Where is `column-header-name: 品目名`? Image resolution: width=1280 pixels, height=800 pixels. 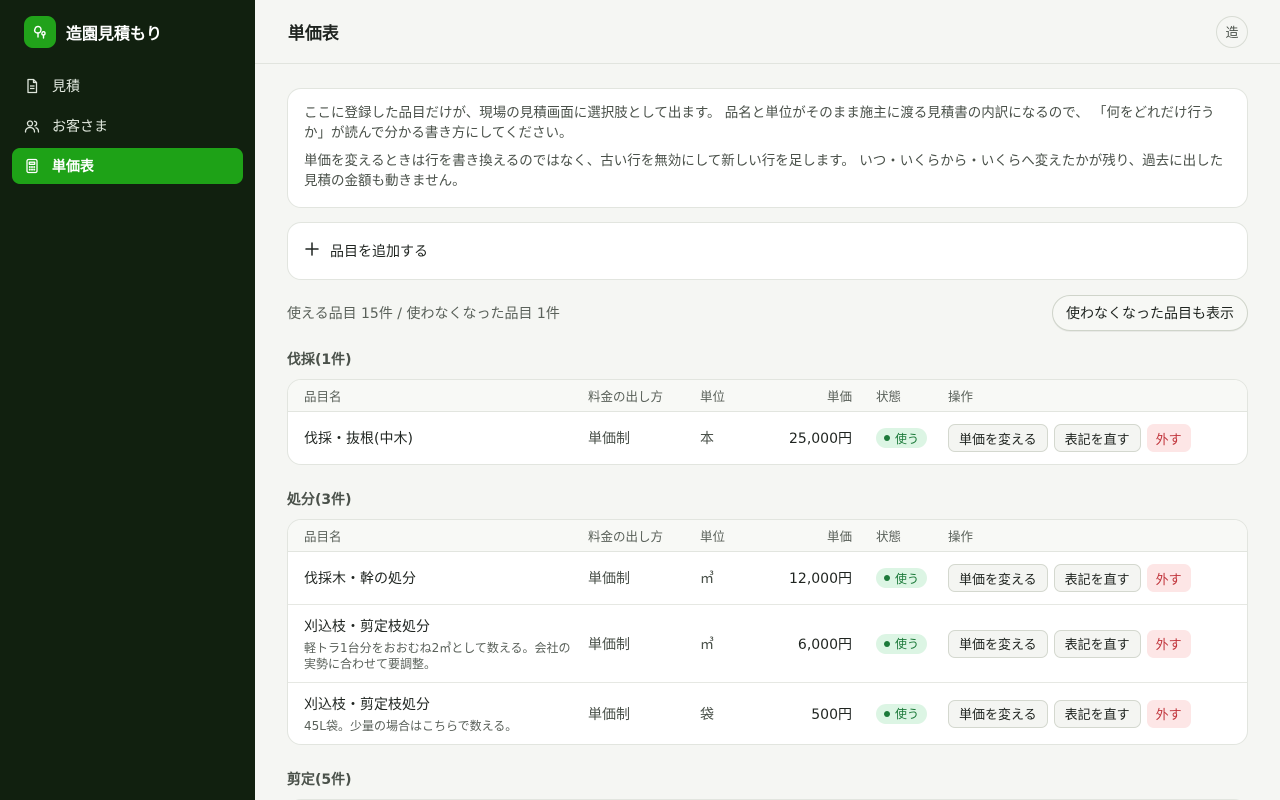 column-header-name: 品目名 is located at coordinates (323, 536).